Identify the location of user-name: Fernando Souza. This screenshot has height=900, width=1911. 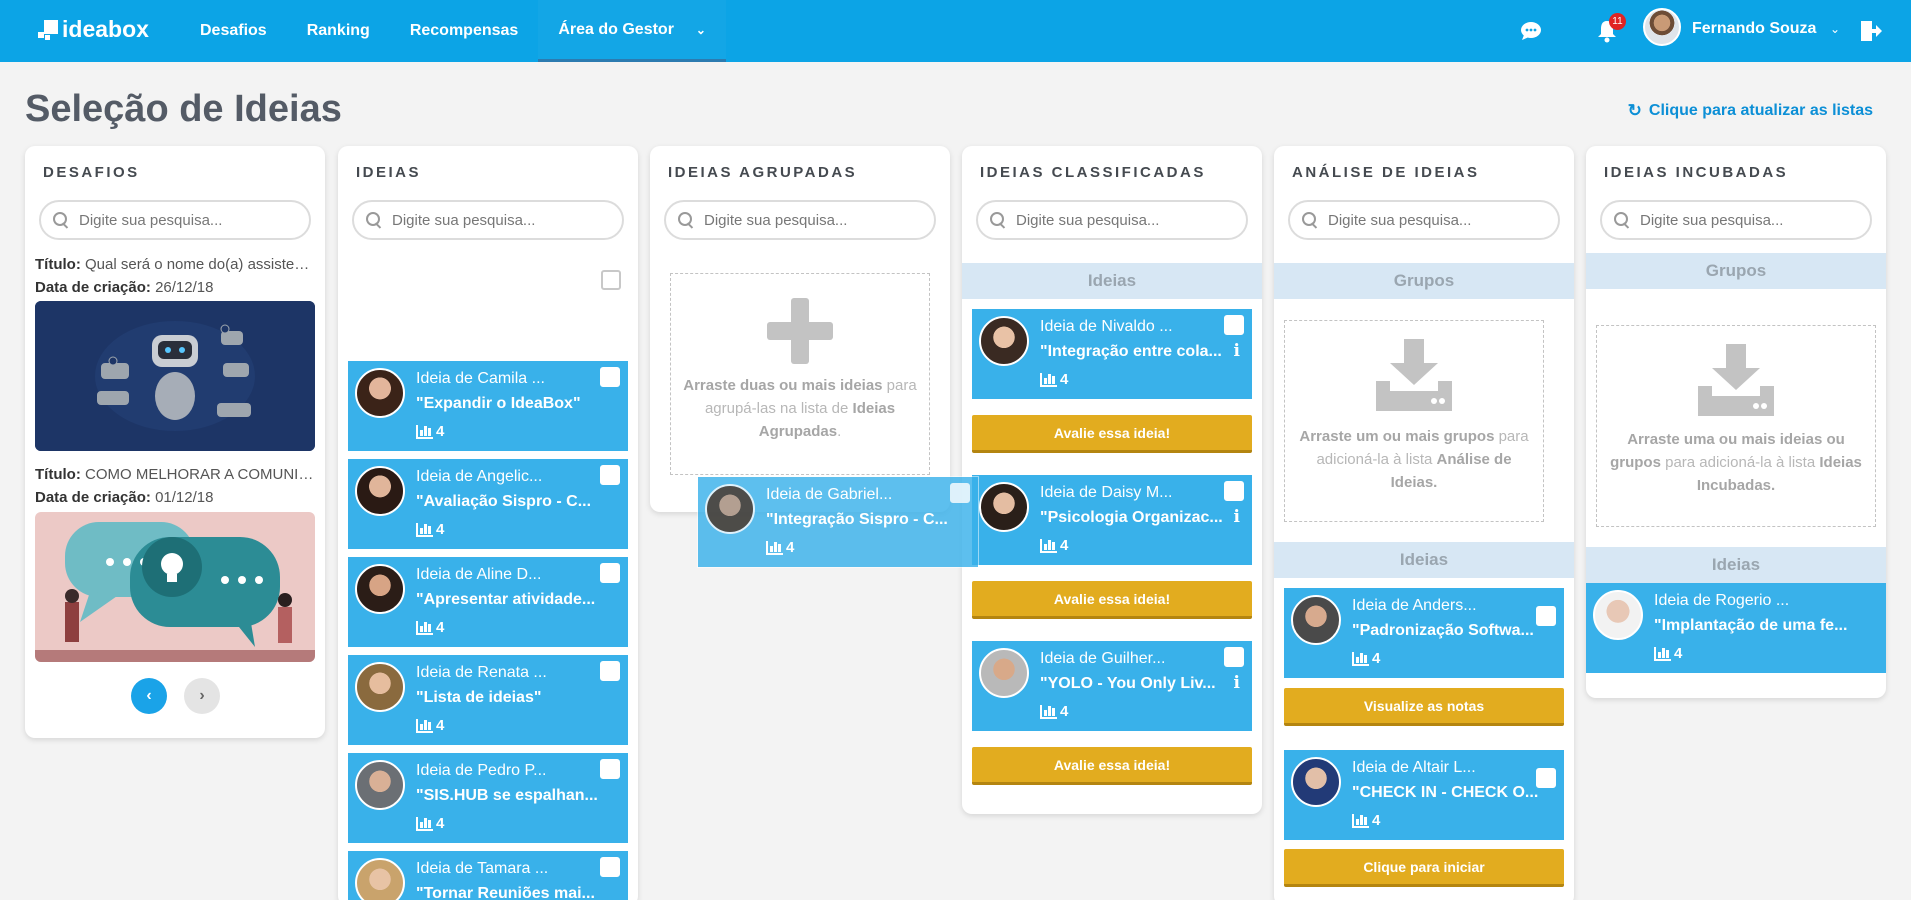
(1754, 29).